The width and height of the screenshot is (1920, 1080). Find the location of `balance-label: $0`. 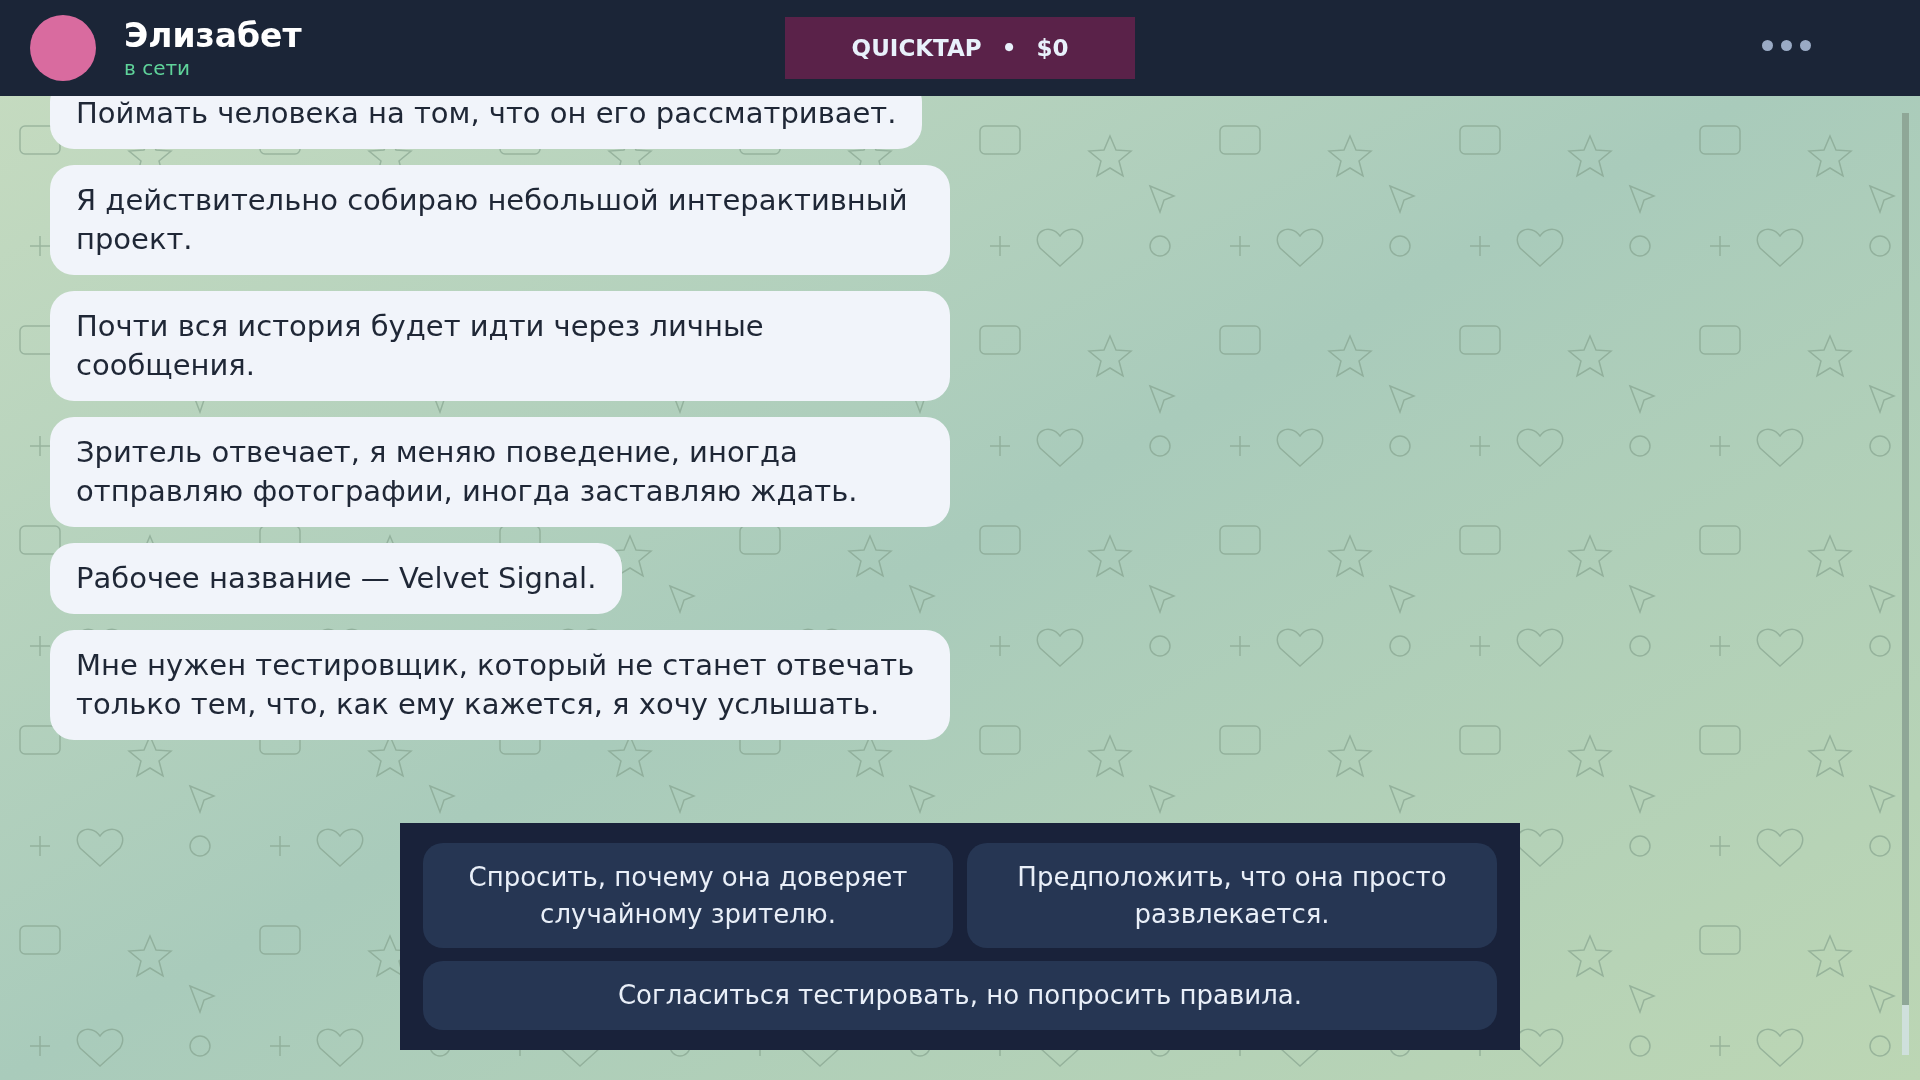

balance-label: $0 is located at coordinates (1052, 48).